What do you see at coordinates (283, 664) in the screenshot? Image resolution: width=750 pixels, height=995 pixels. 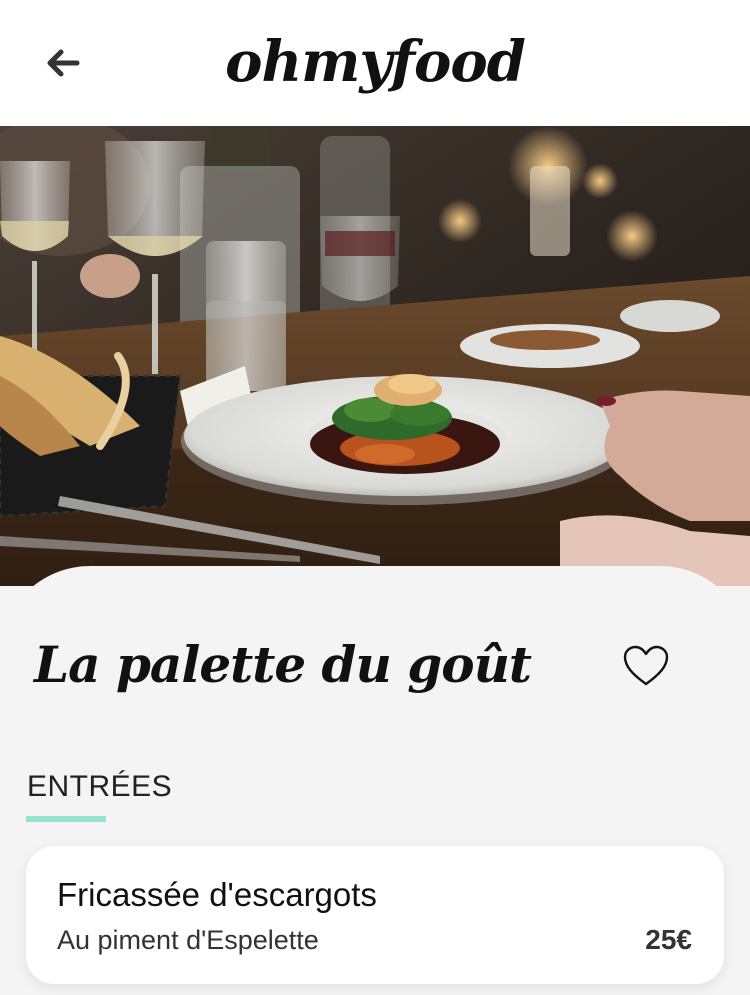 I see `restaurant-name: La palette du goût` at bounding box center [283, 664].